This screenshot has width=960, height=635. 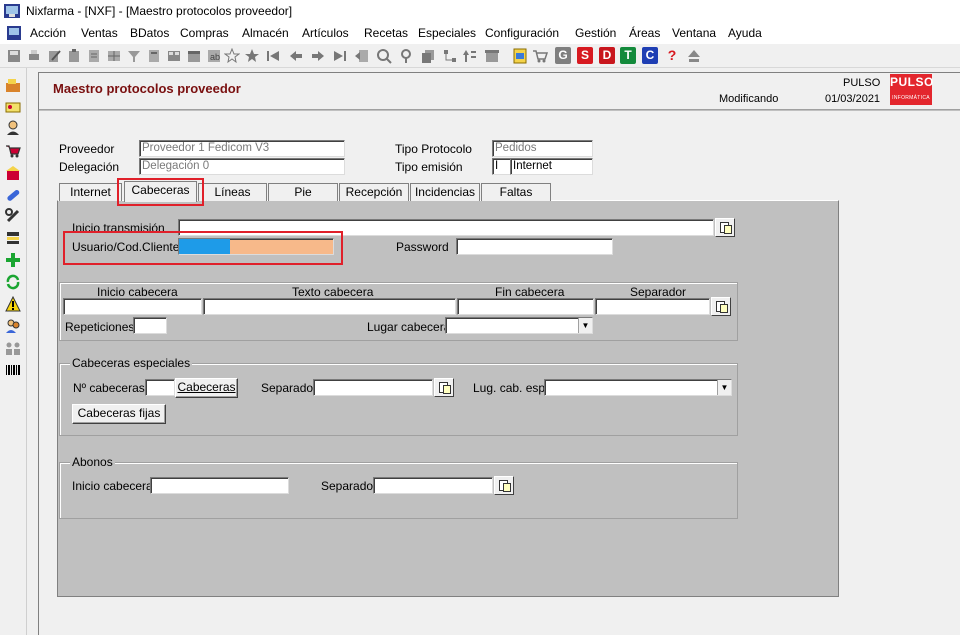 What do you see at coordinates (447, 33) in the screenshot?
I see `menu-especiales: Especiales` at bounding box center [447, 33].